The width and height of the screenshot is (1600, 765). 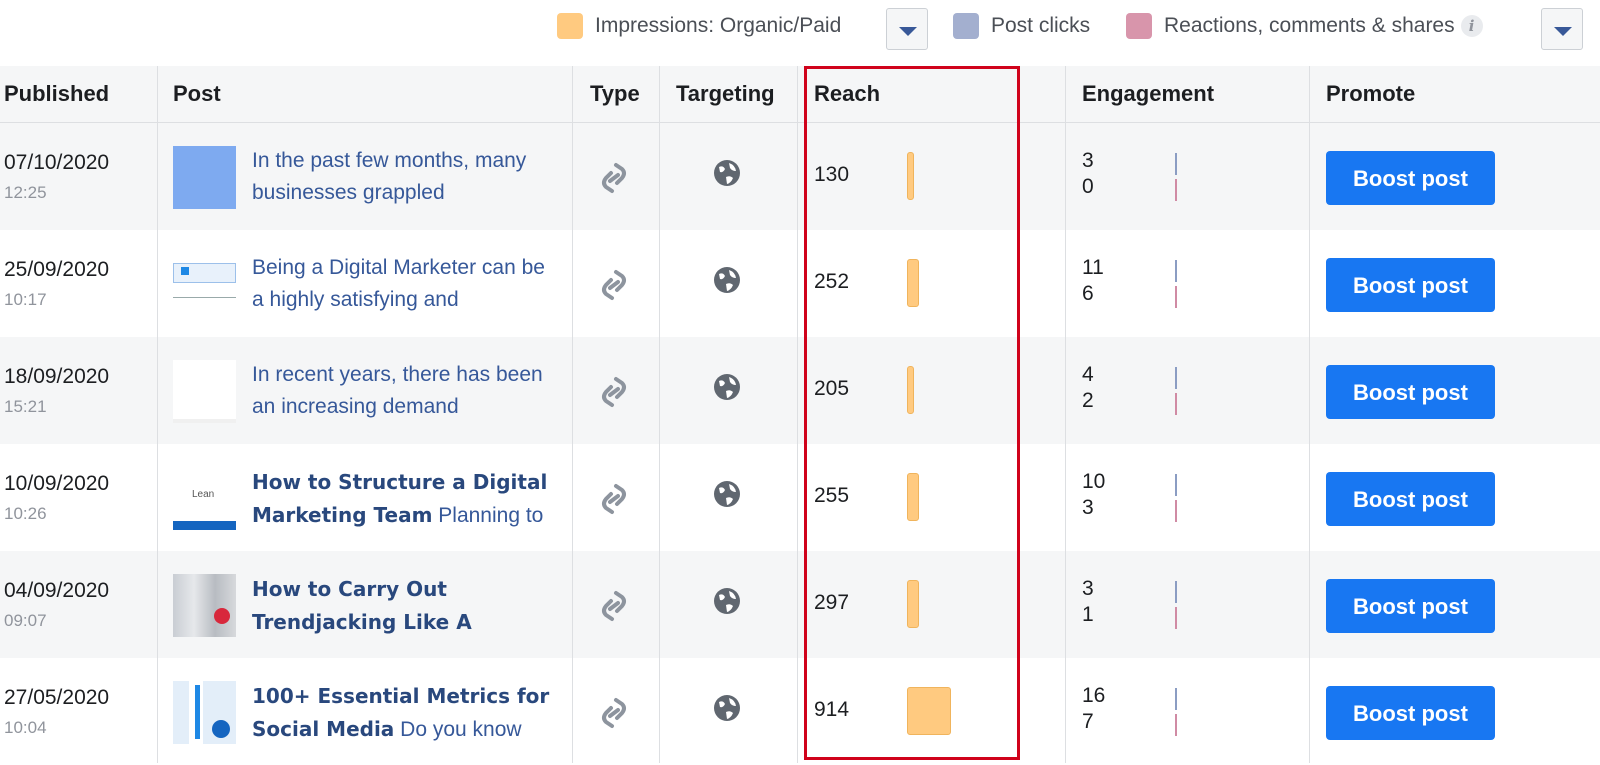 What do you see at coordinates (725, 94) in the screenshot?
I see `col-targeting: Targeting` at bounding box center [725, 94].